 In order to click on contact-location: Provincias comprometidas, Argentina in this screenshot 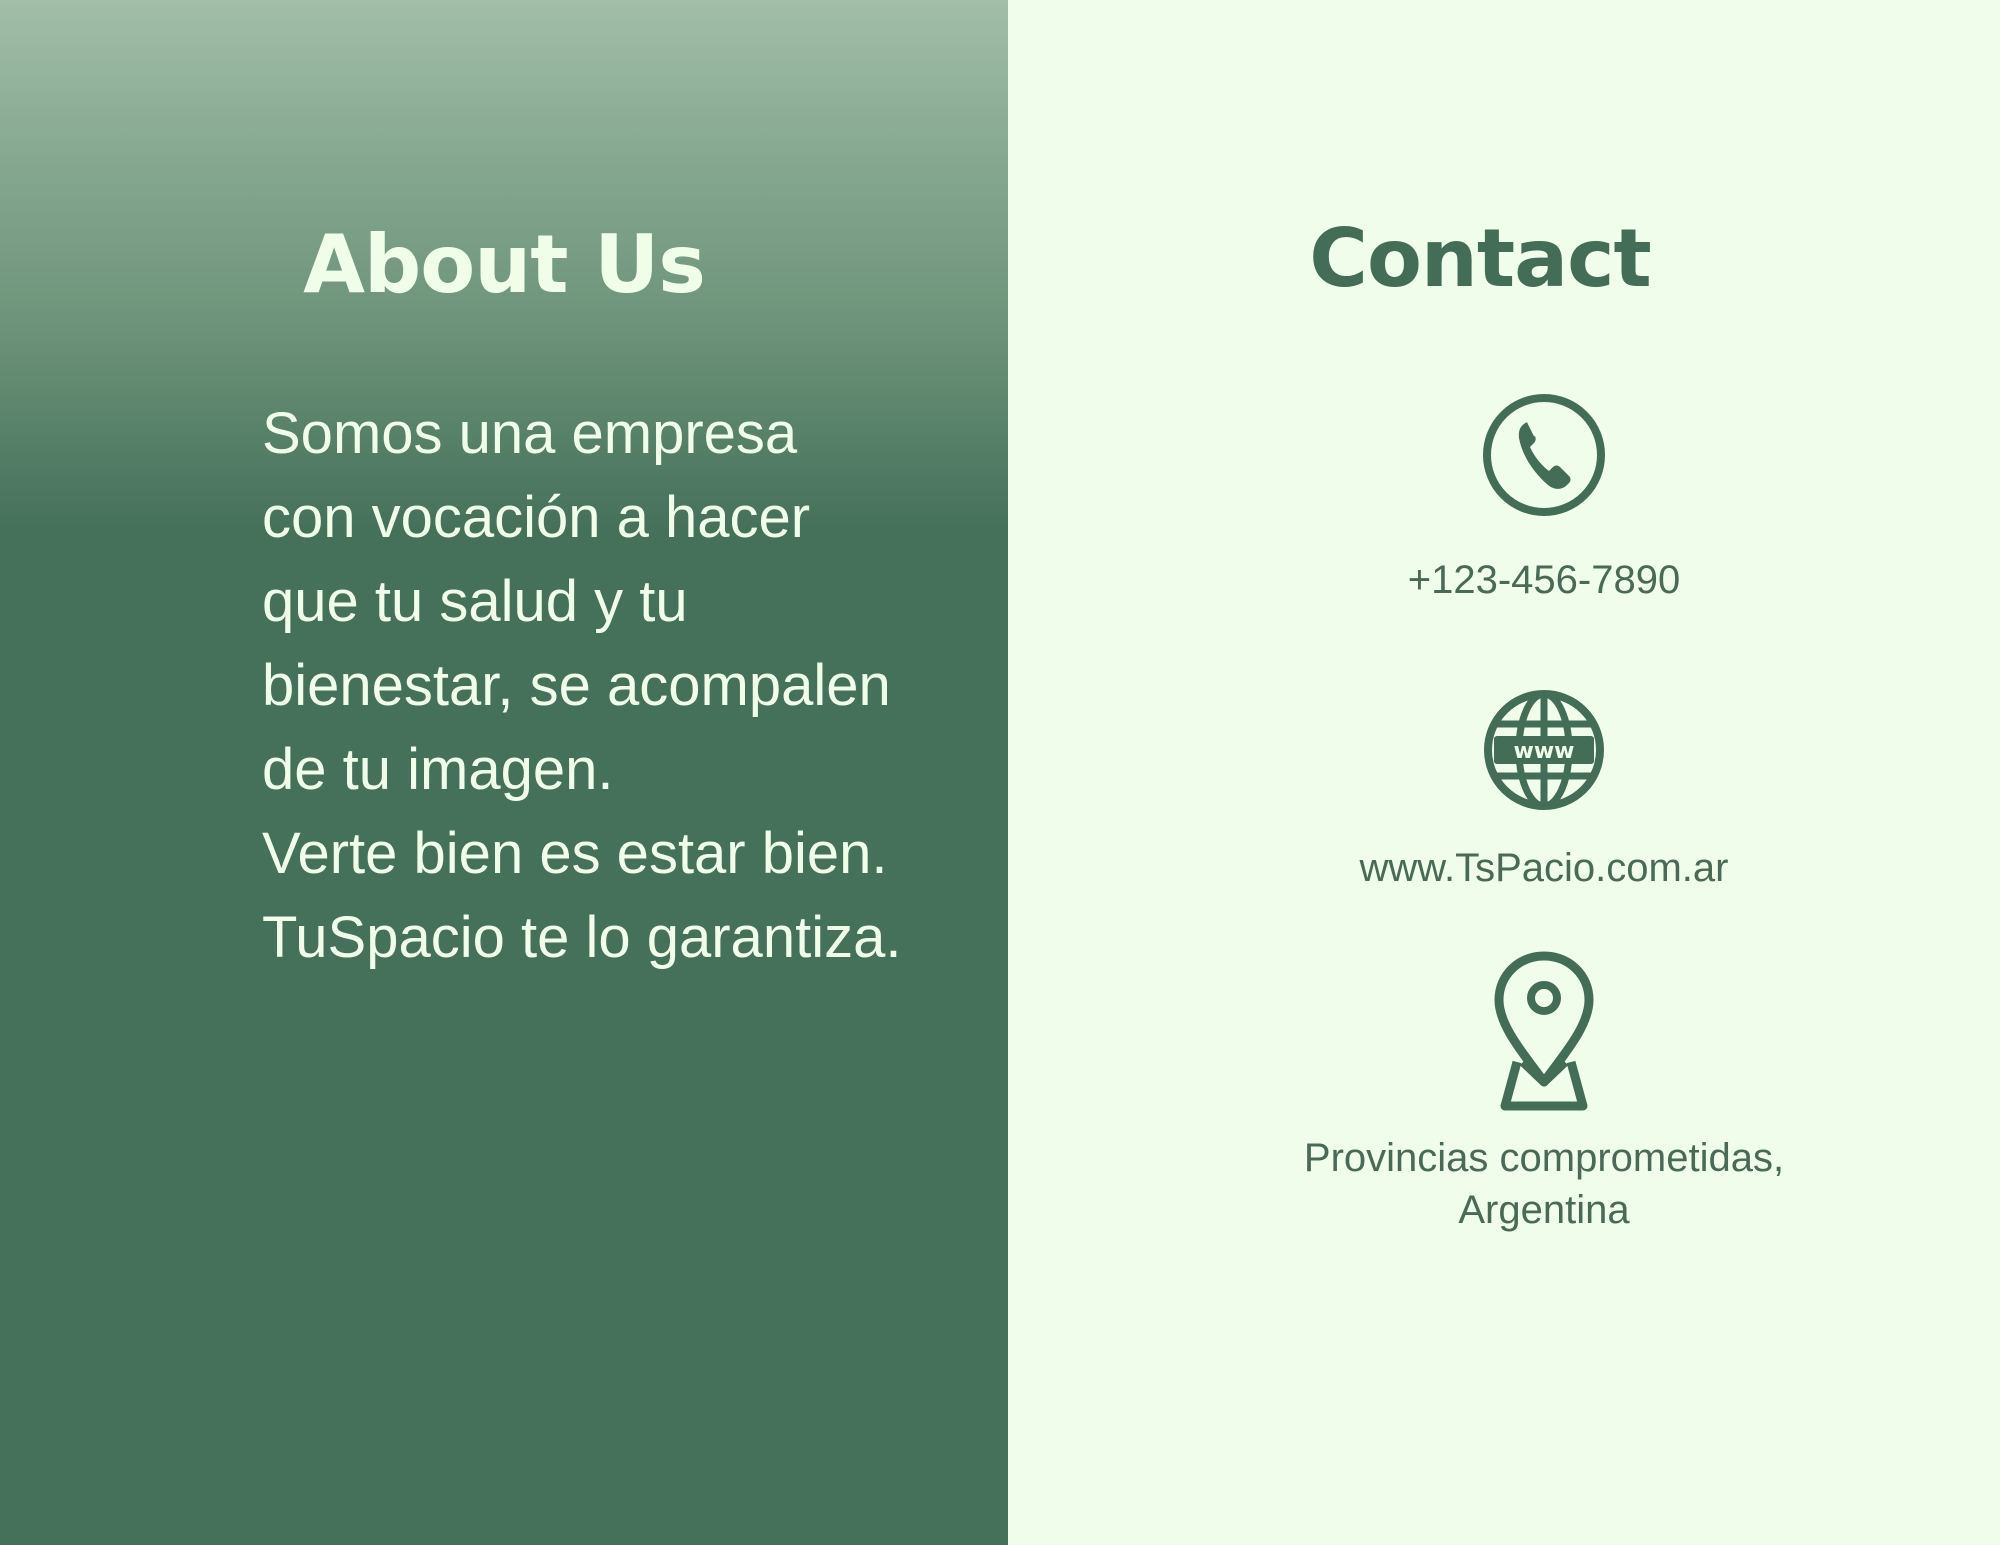, I will do `click(1544, 1093)`.